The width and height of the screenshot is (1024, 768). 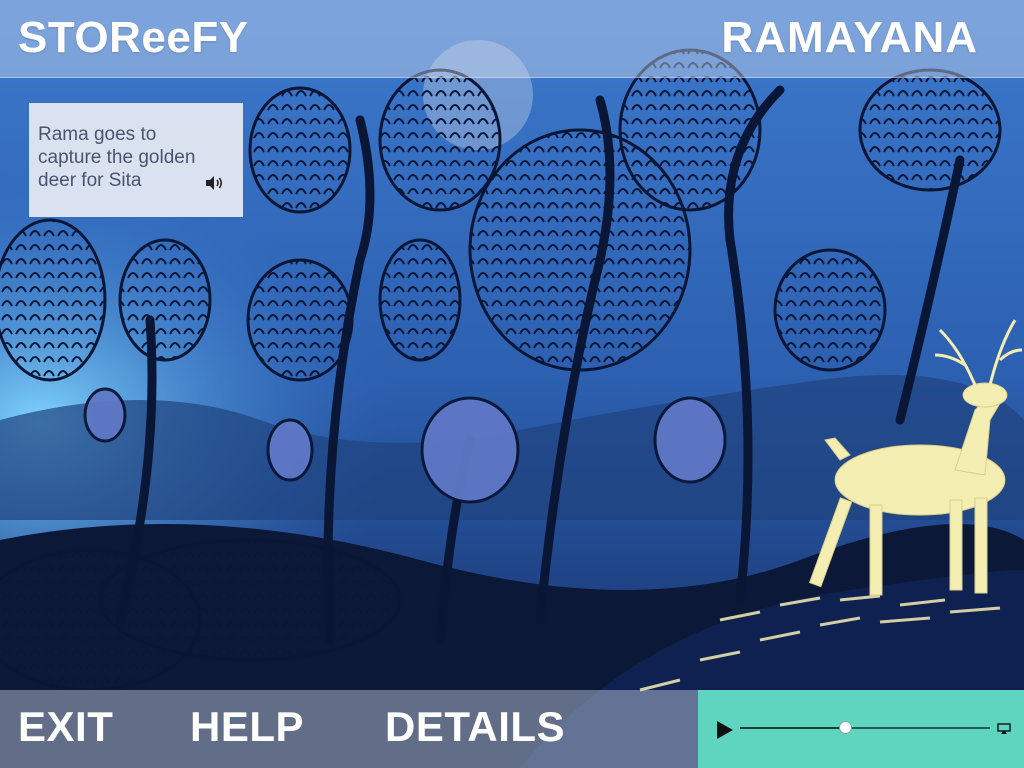 What do you see at coordinates (475, 727) in the screenshot?
I see `details-button: DETAILS` at bounding box center [475, 727].